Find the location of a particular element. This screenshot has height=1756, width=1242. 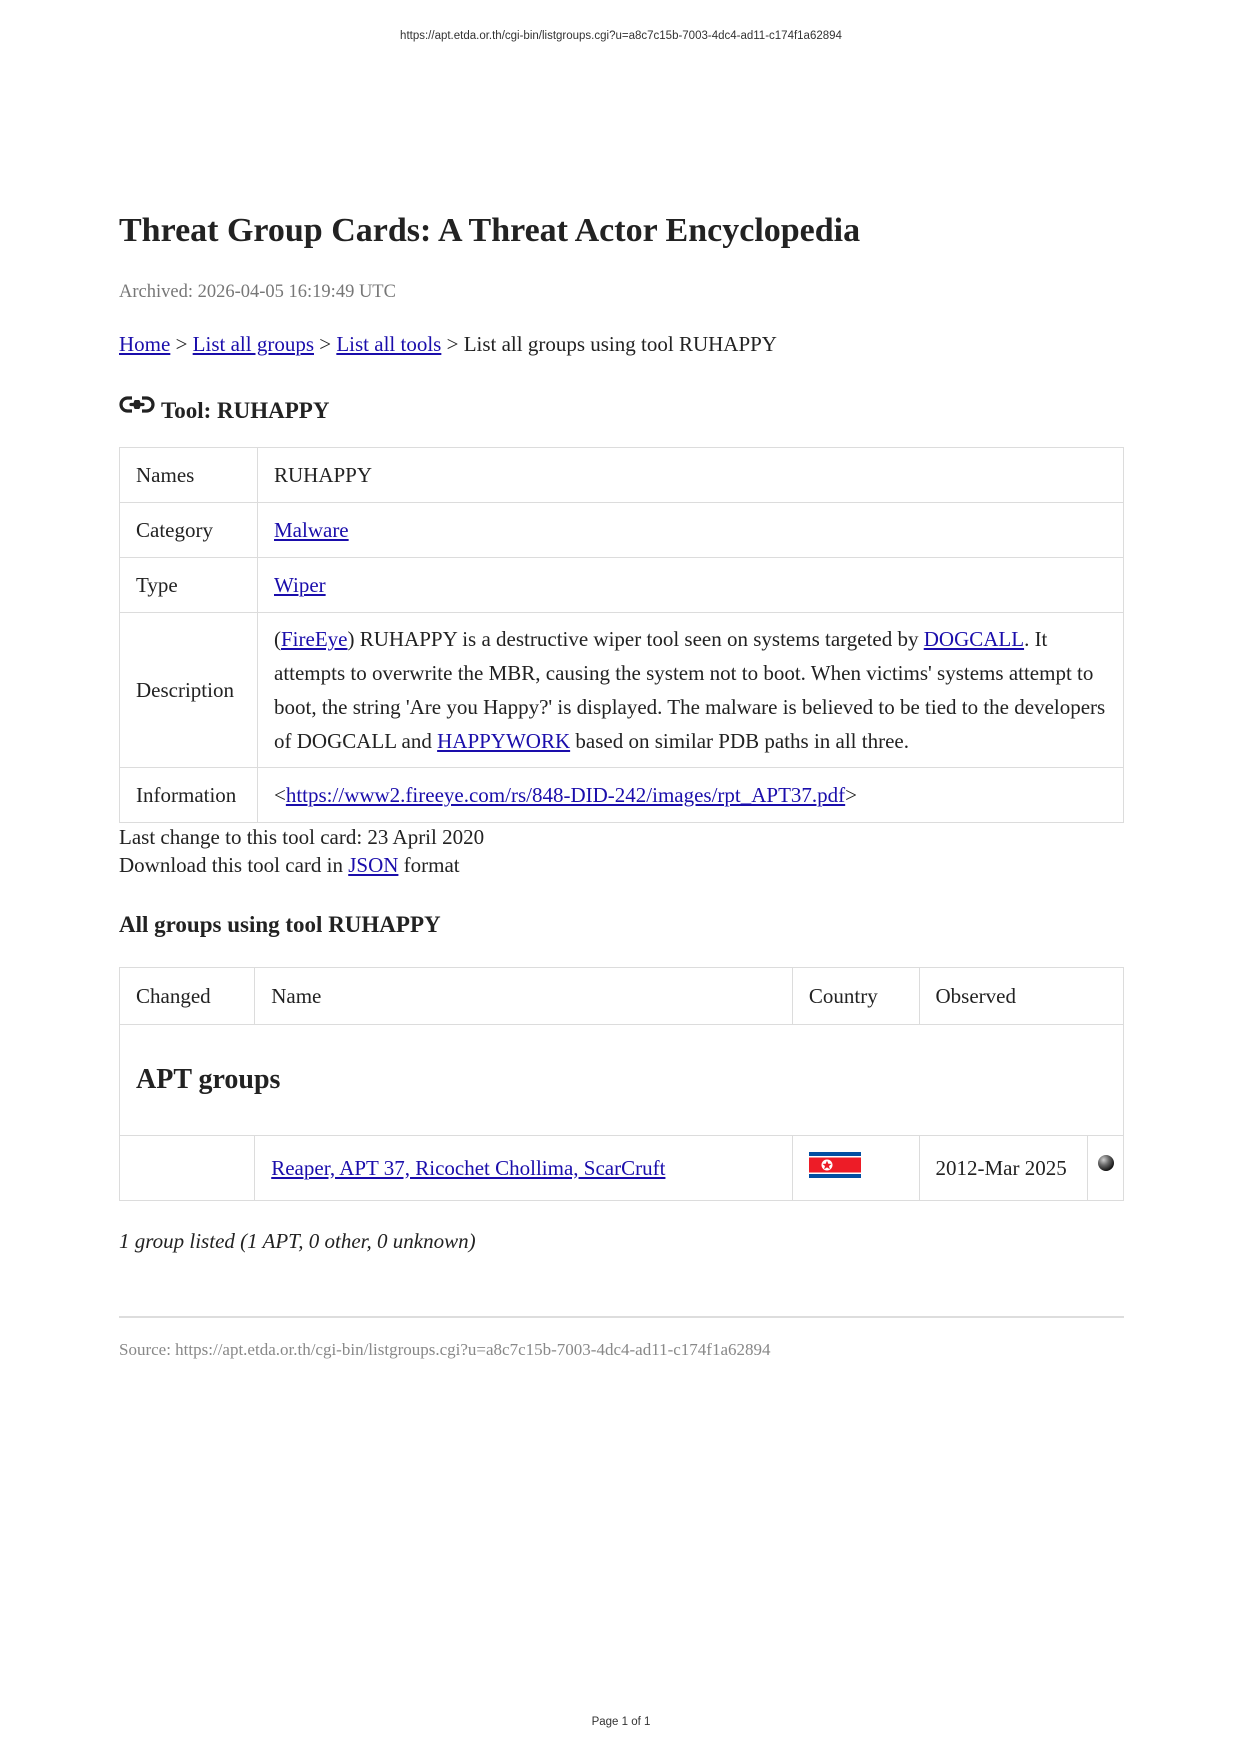

category-label: Category is located at coordinates (188, 530).